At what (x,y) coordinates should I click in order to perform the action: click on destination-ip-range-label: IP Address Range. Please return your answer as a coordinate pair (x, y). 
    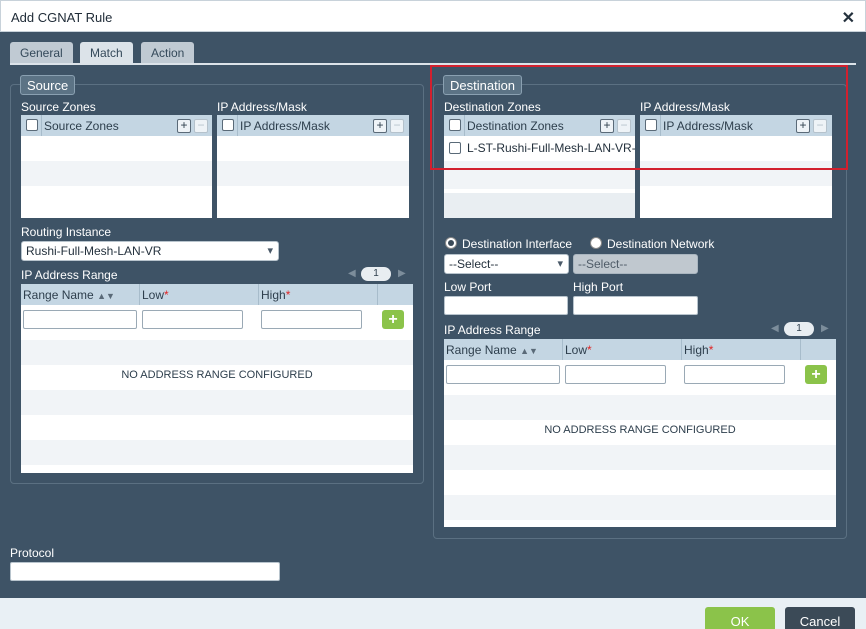
    Looking at the image, I should click on (492, 330).